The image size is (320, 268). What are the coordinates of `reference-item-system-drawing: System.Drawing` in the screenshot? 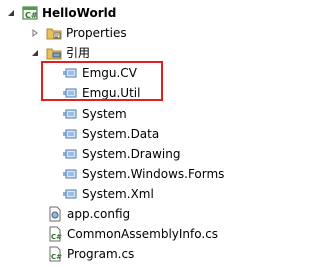 It's located at (121, 154).